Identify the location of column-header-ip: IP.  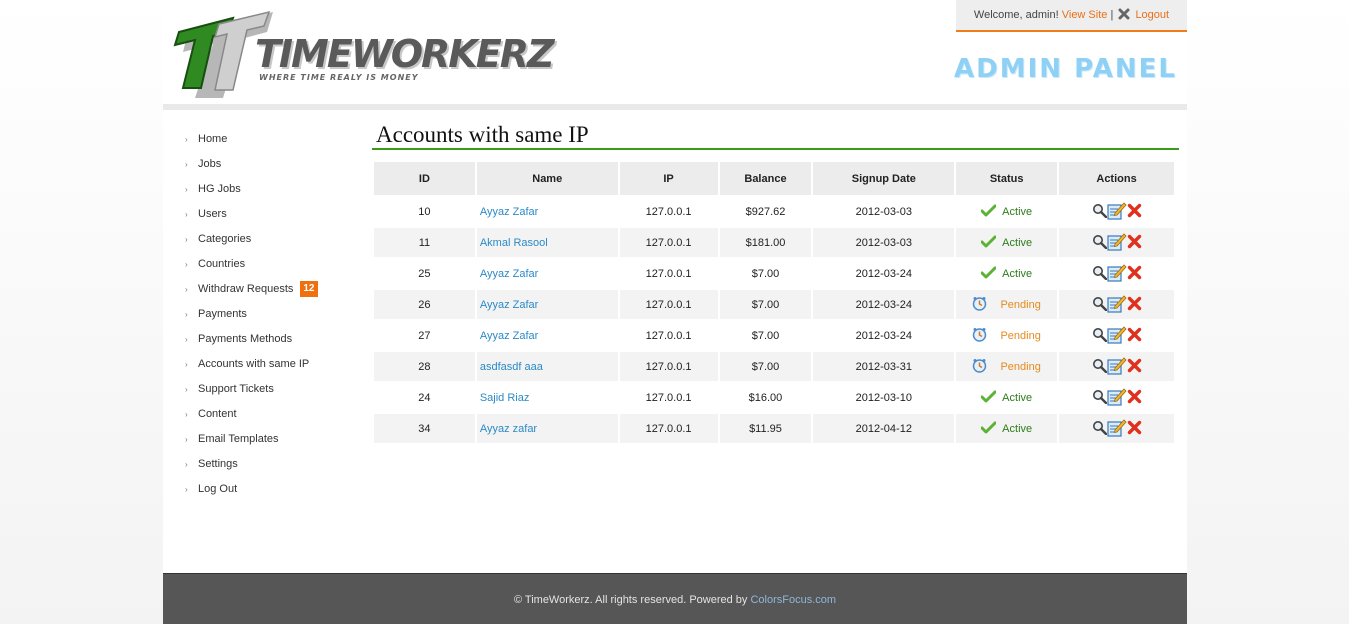
(668, 178).